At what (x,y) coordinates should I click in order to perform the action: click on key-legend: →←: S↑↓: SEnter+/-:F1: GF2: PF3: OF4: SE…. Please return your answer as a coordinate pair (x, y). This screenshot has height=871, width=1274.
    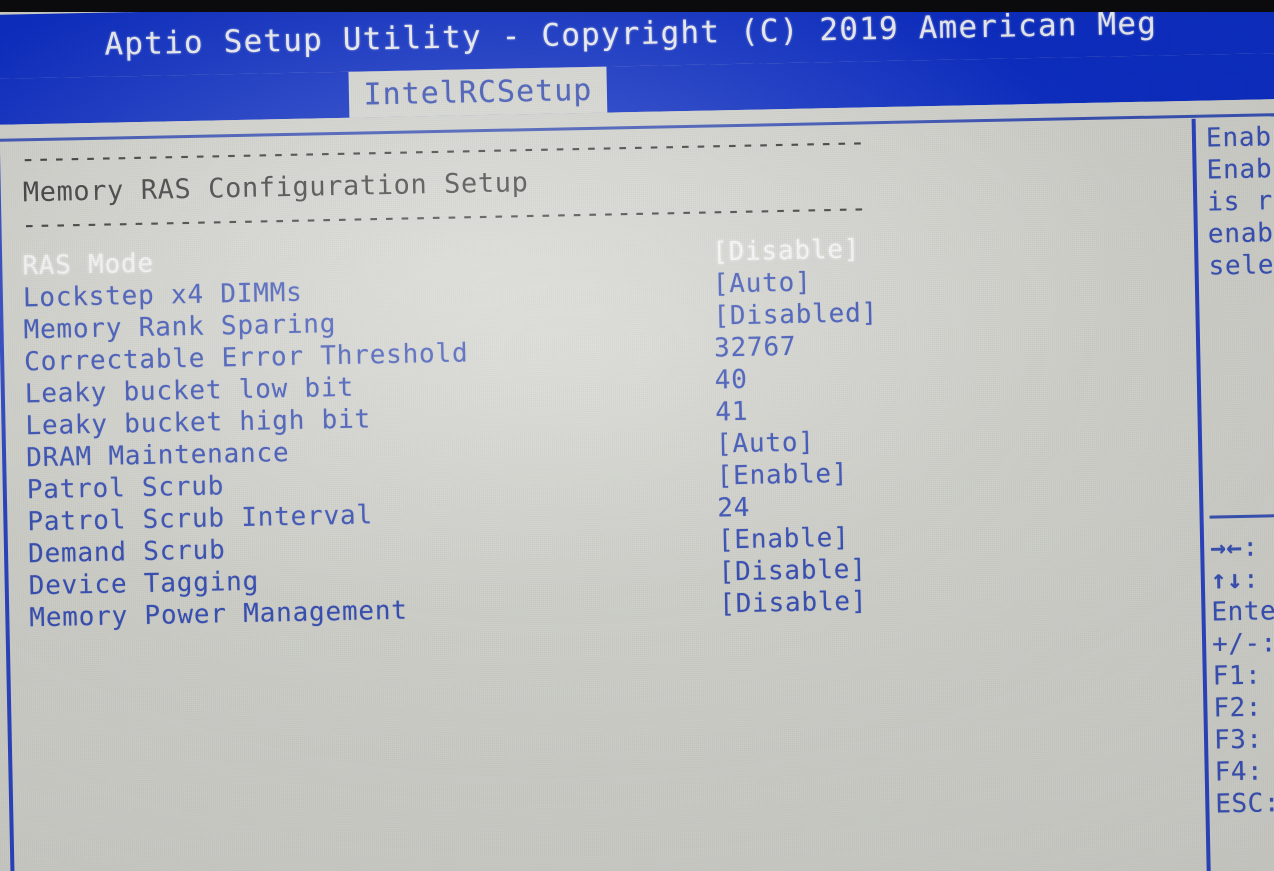
    Looking at the image, I should click on (1242, 676).